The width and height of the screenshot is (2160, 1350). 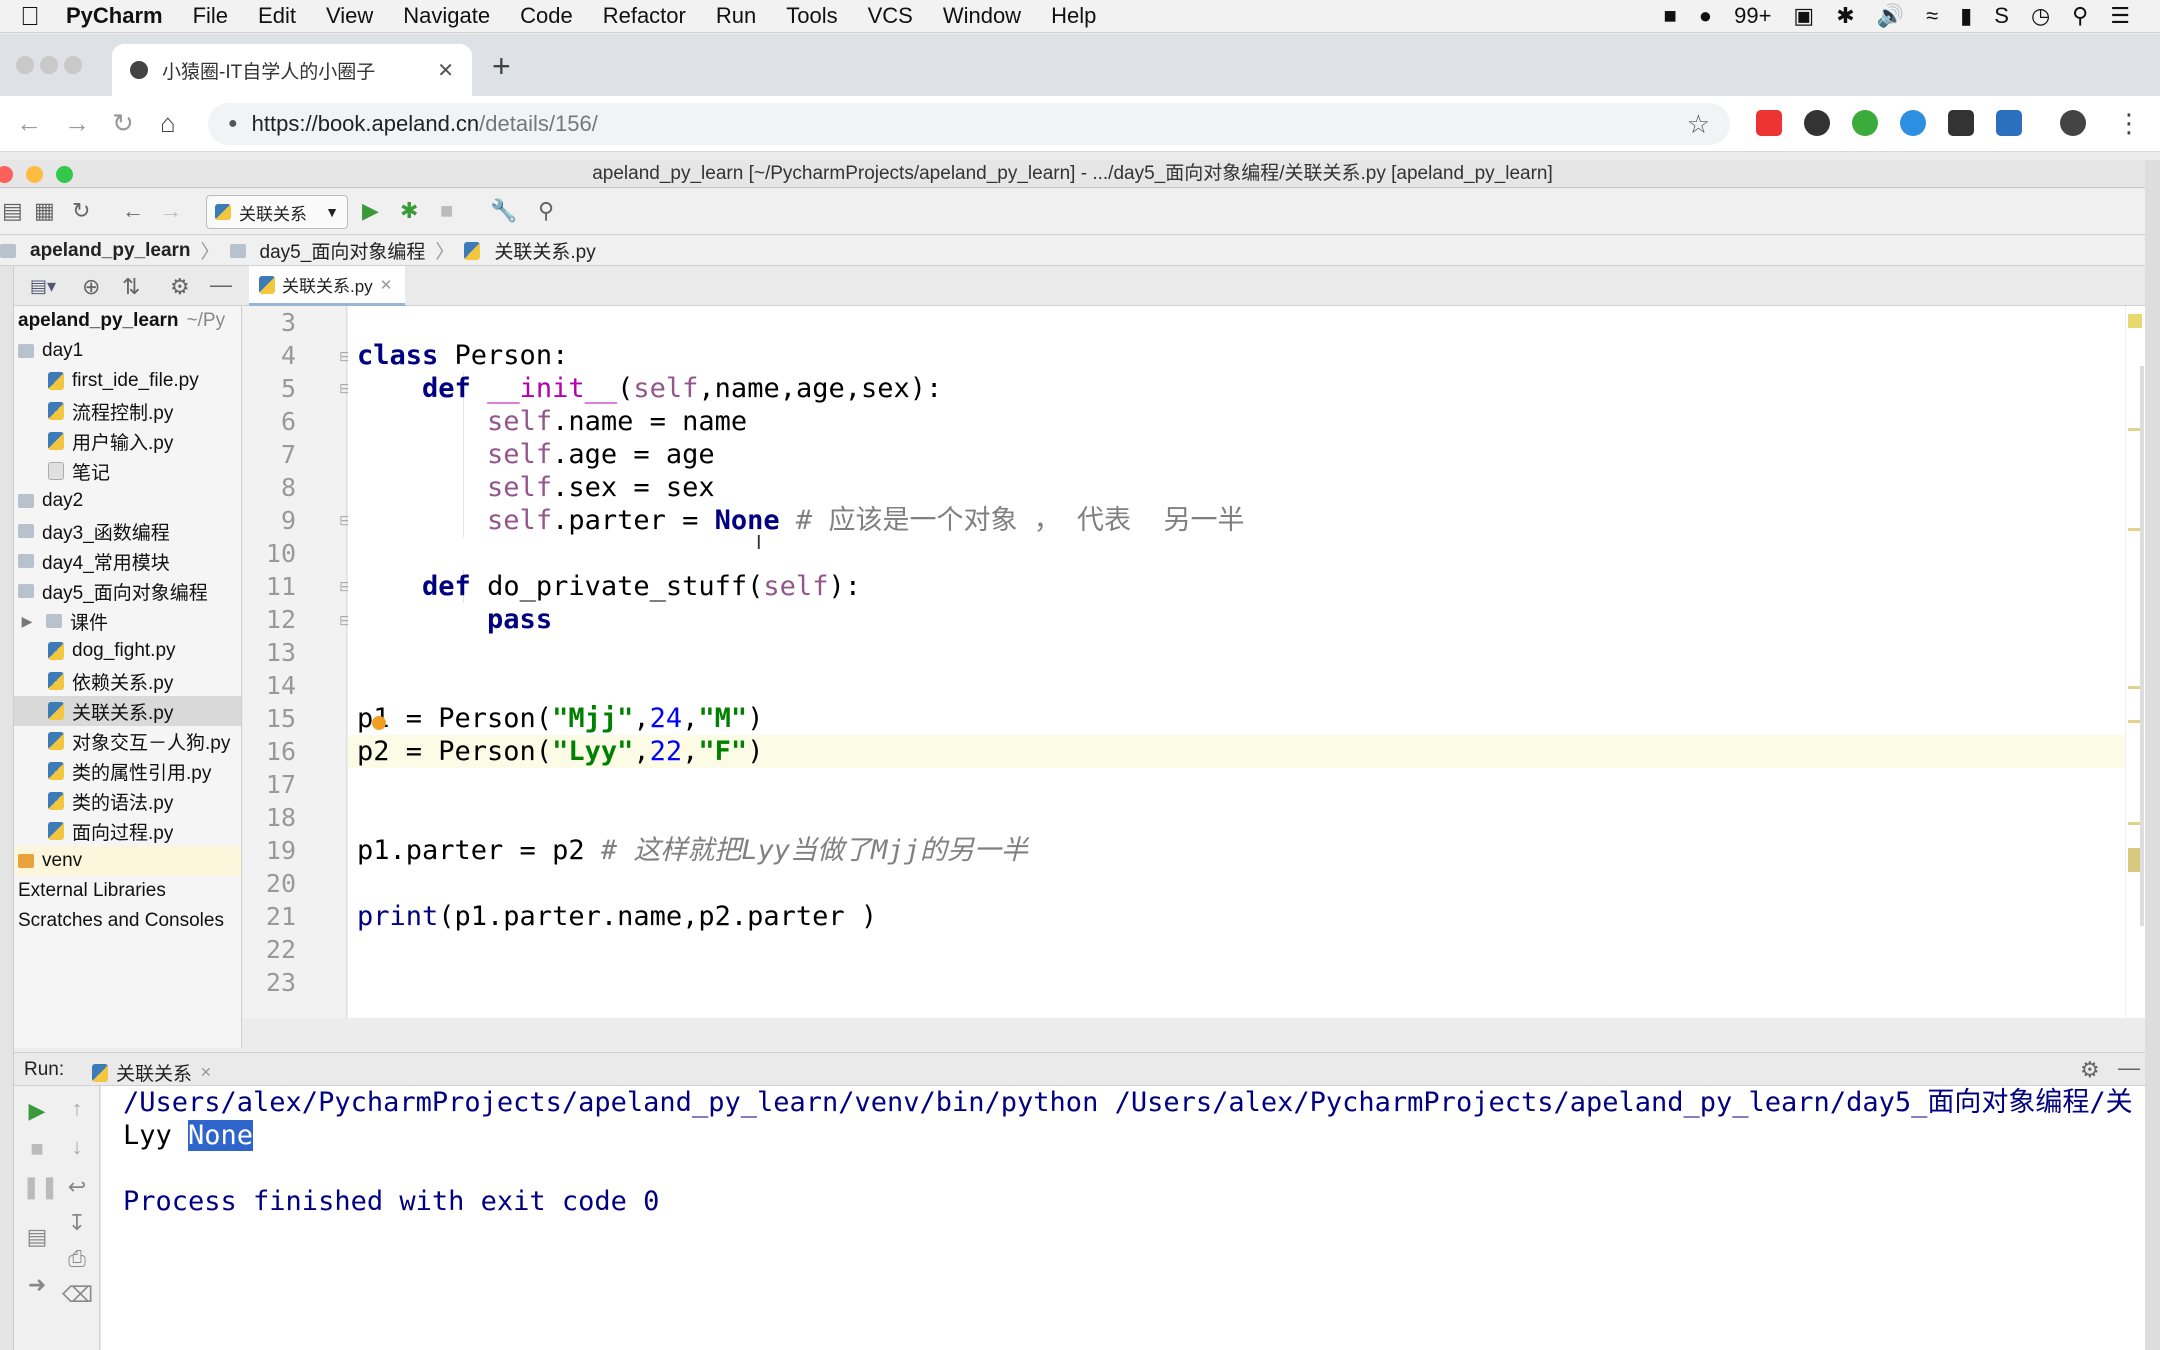 I want to click on tree-item-file: dog_fight.py, so click(x=127, y=651).